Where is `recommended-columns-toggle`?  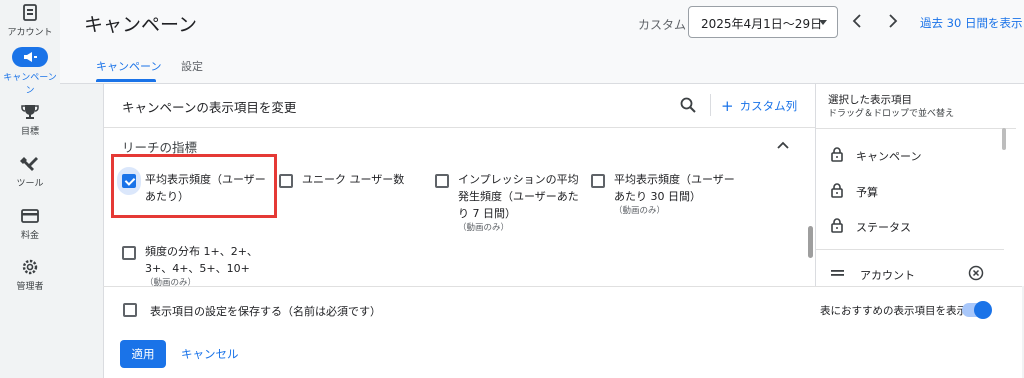
recommended-columns-toggle is located at coordinates (977, 310).